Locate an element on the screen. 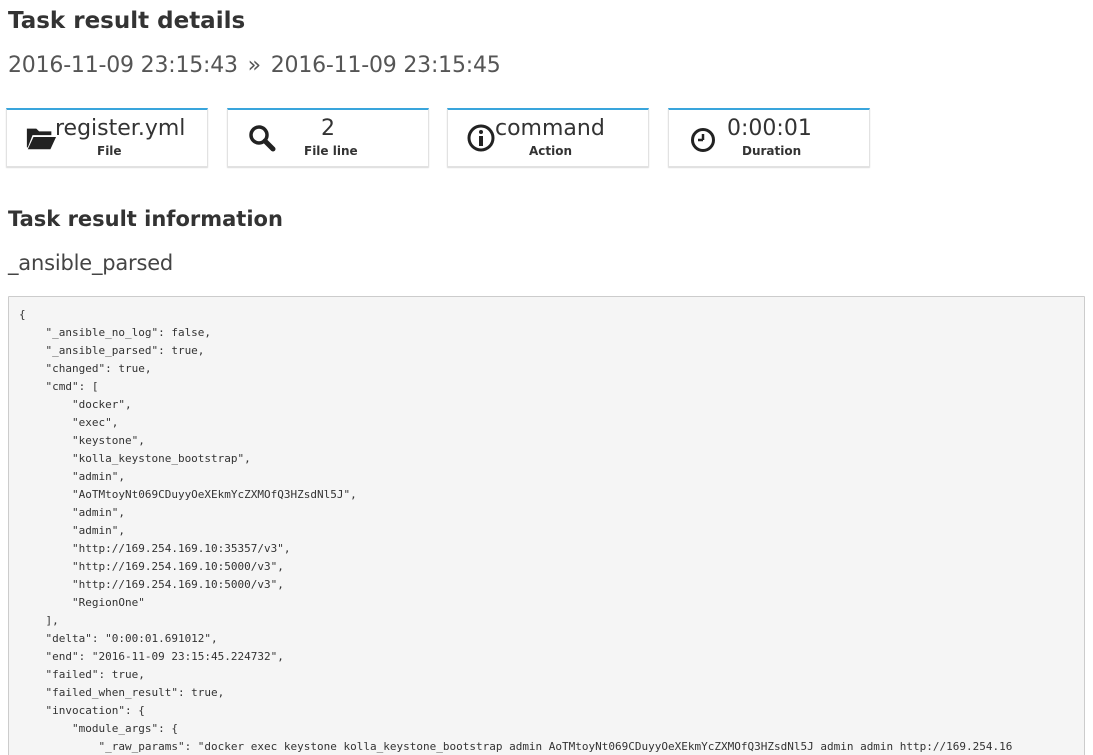 This screenshot has height=755, width=1093. start-time: 2016-11-09 23:15:43 is located at coordinates (123, 65).